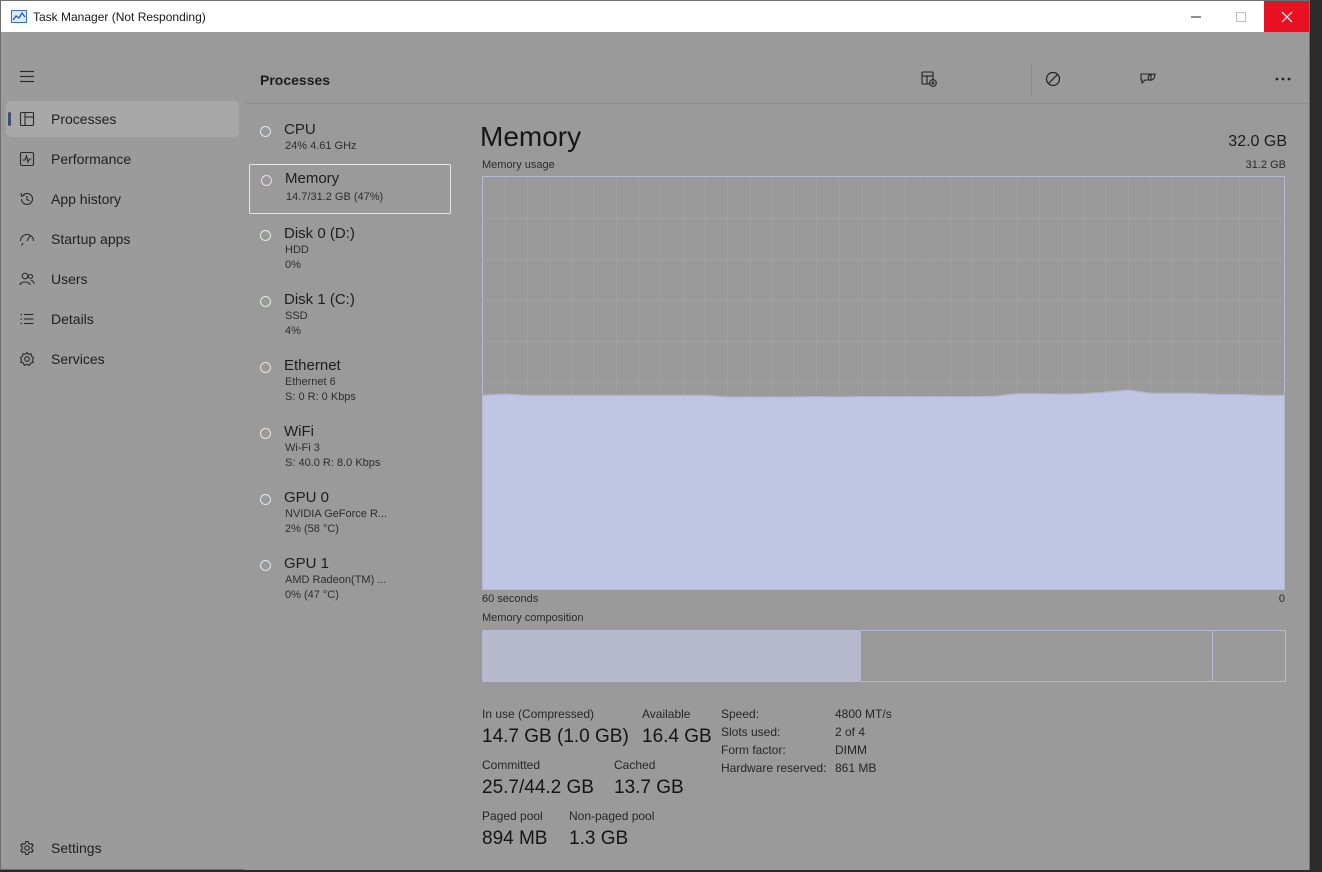 This screenshot has width=1322, height=872. I want to click on resource-item-gpu-1: GPU 1 AMD Radeon(TM) ... 0% (47 °C), so click(350, 580).